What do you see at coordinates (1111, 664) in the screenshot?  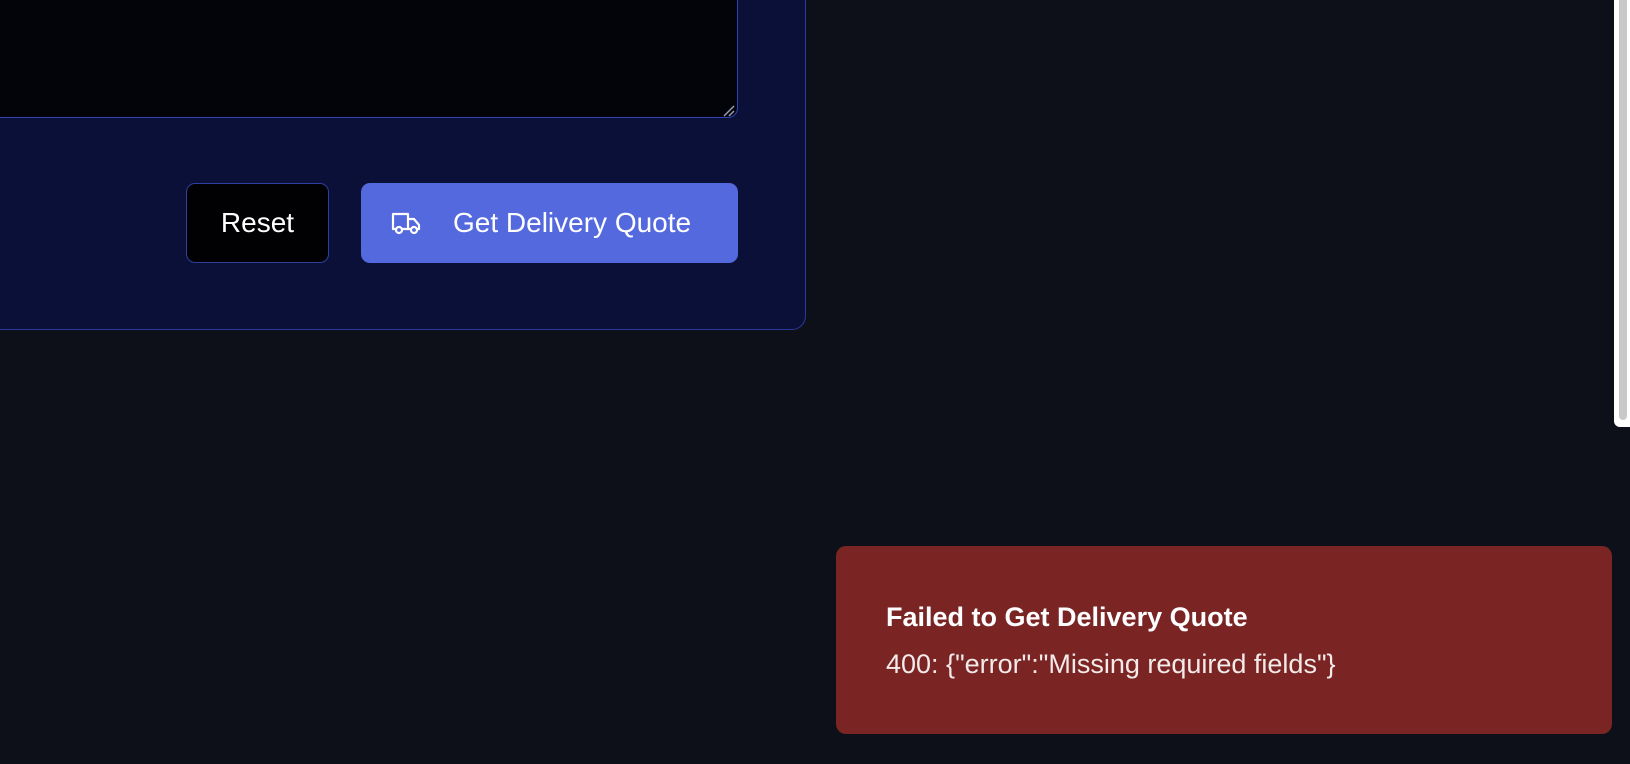 I see `error-toast-message: 400: {"error":"Missing required fields"}` at bounding box center [1111, 664].